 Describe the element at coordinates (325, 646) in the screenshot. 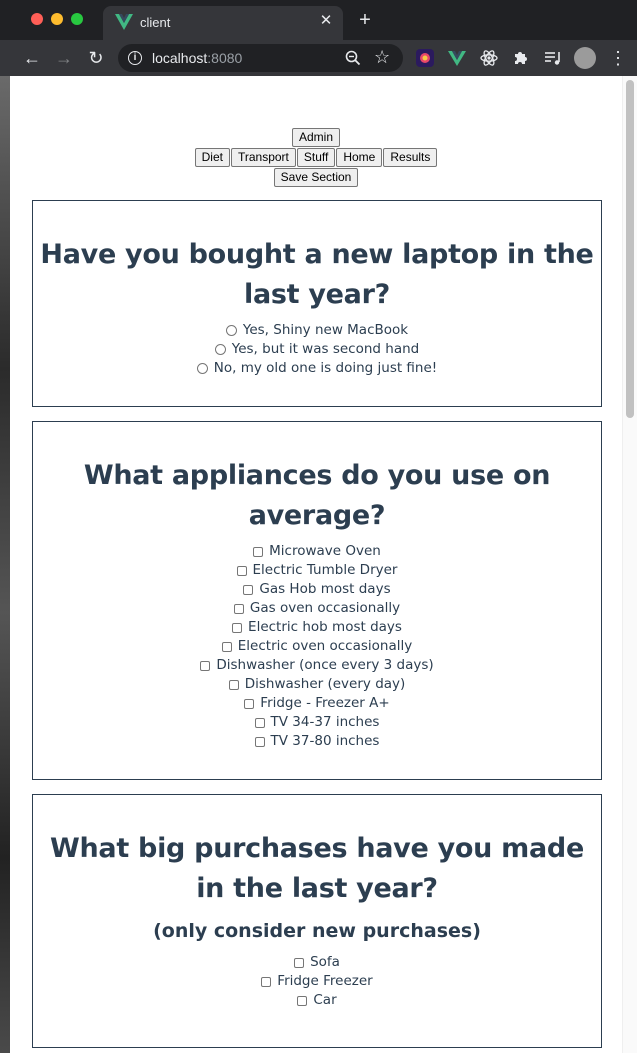

I see `option-label: Electric oven occasionally` at that location.